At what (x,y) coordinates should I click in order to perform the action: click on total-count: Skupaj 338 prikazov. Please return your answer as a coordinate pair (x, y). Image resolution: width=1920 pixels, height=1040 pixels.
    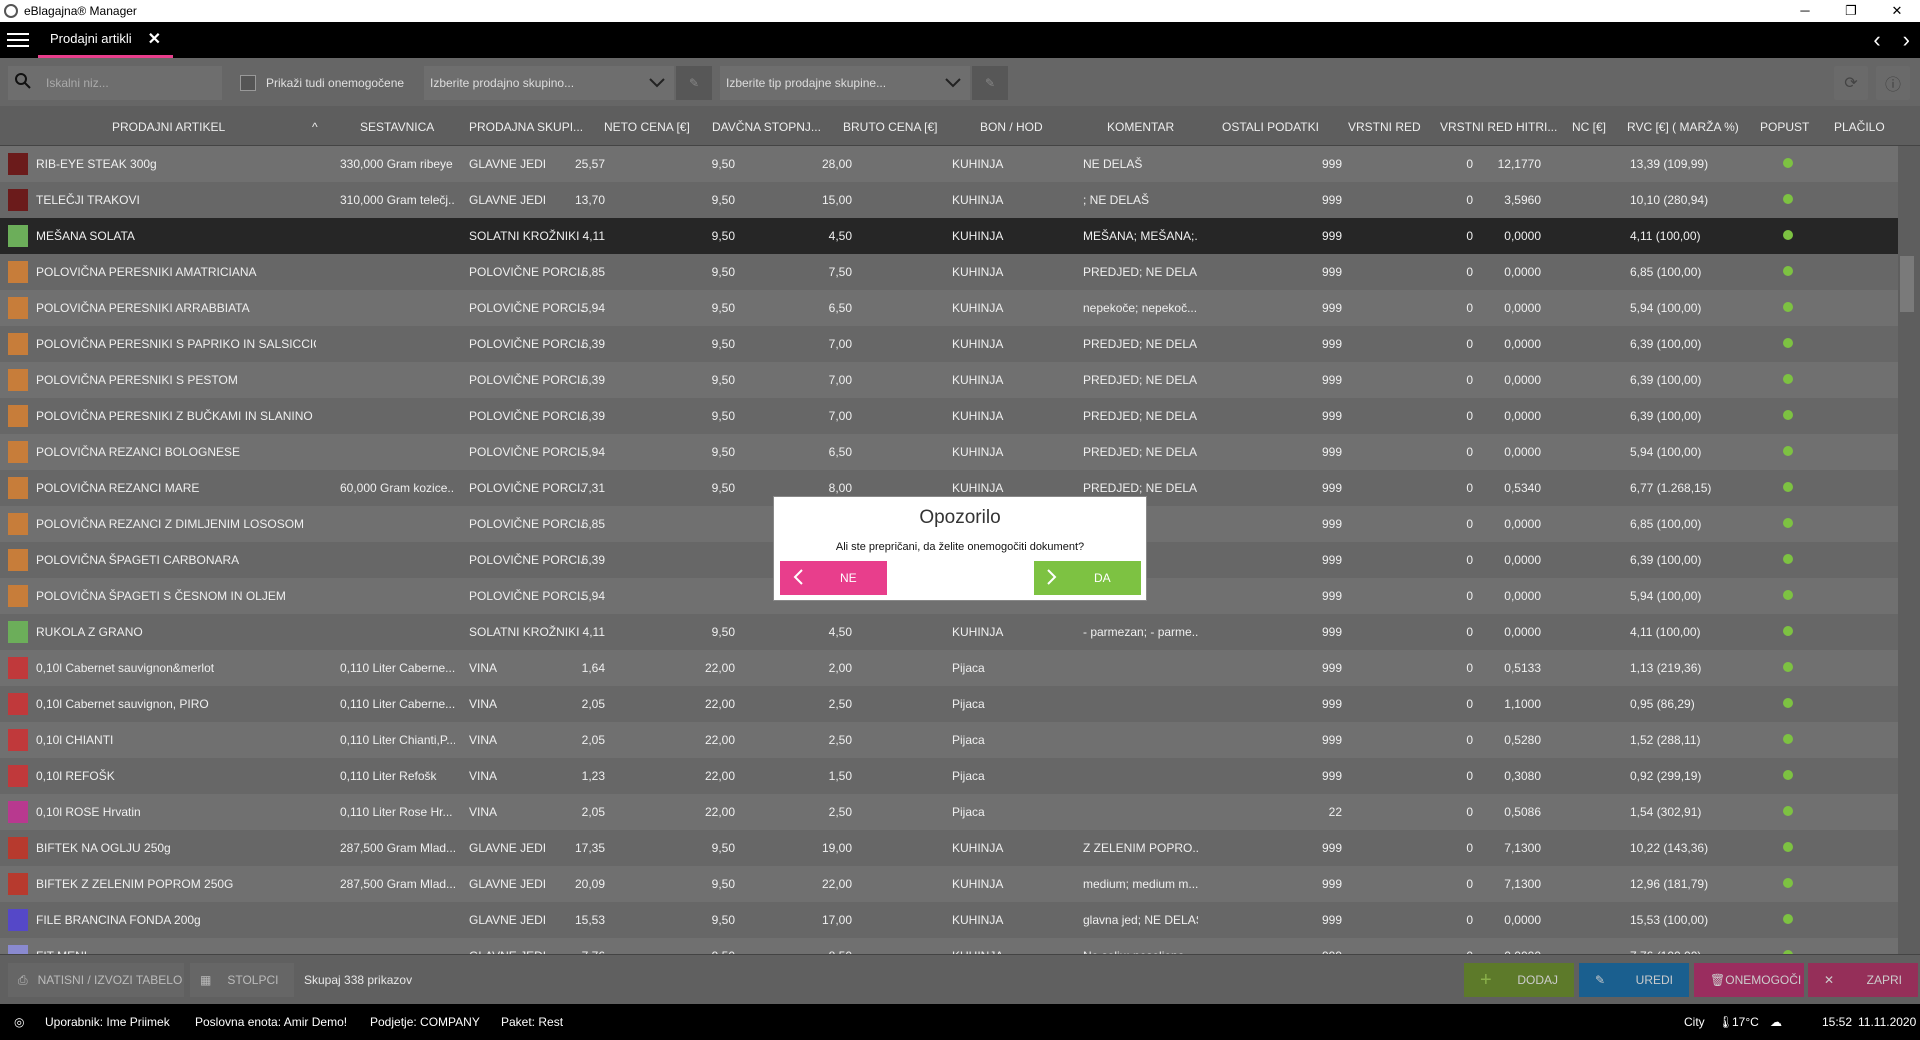
    Looking at the image, I should click on (358, 980).